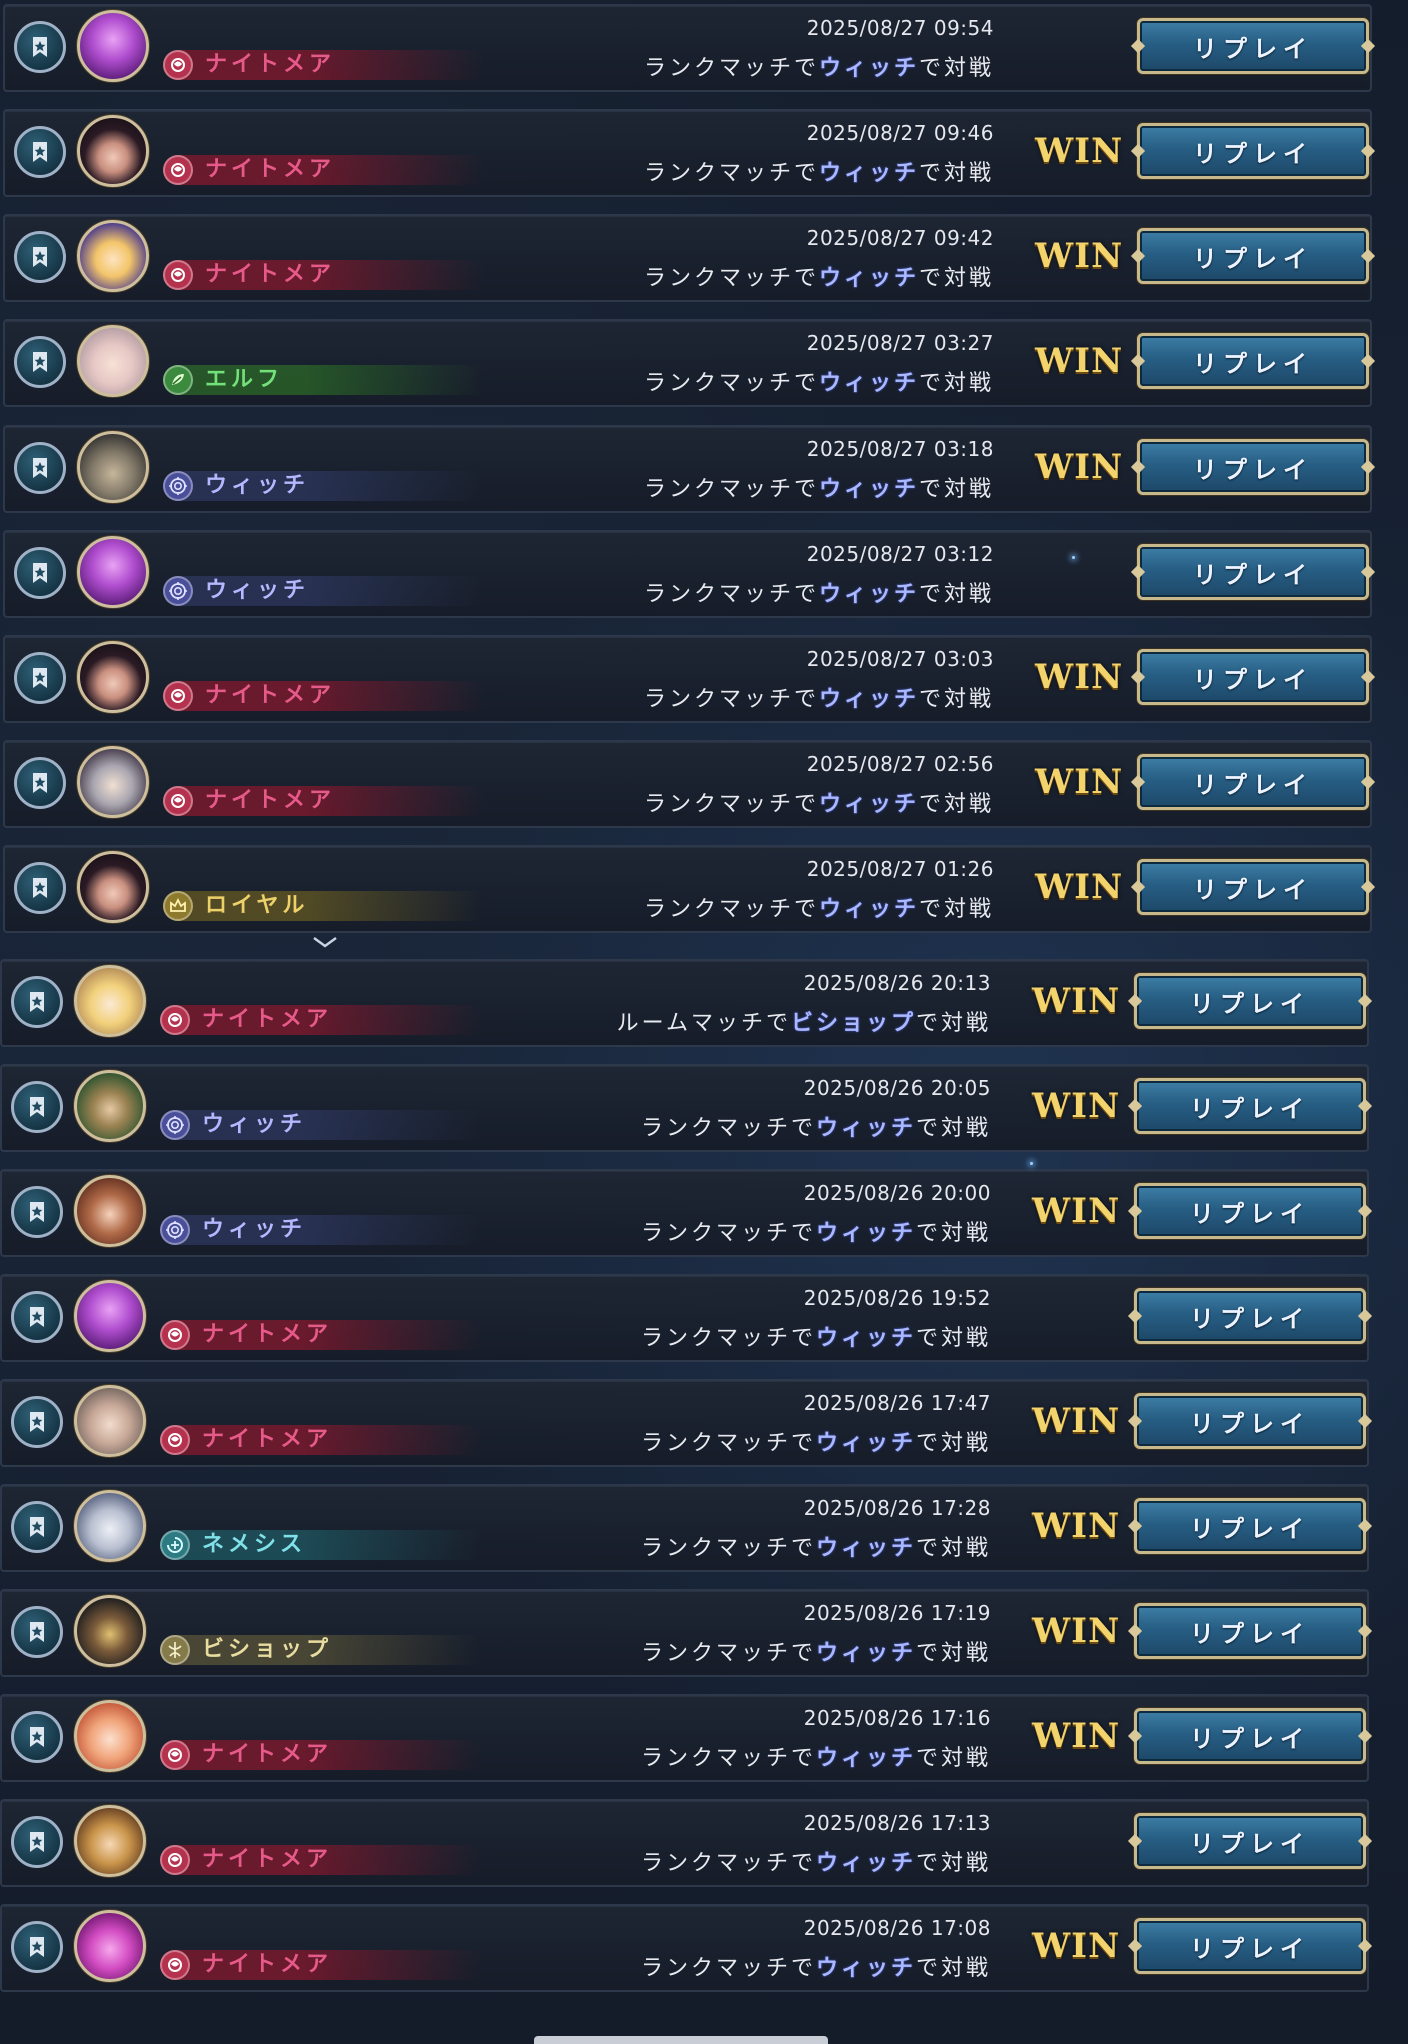 The image size is (1408, 2044). What do you see at coordinates (900, 764) in the screenshot?
I see `battle-datetime: 2025/08/27 02:56` at bounding box center [900, 764].